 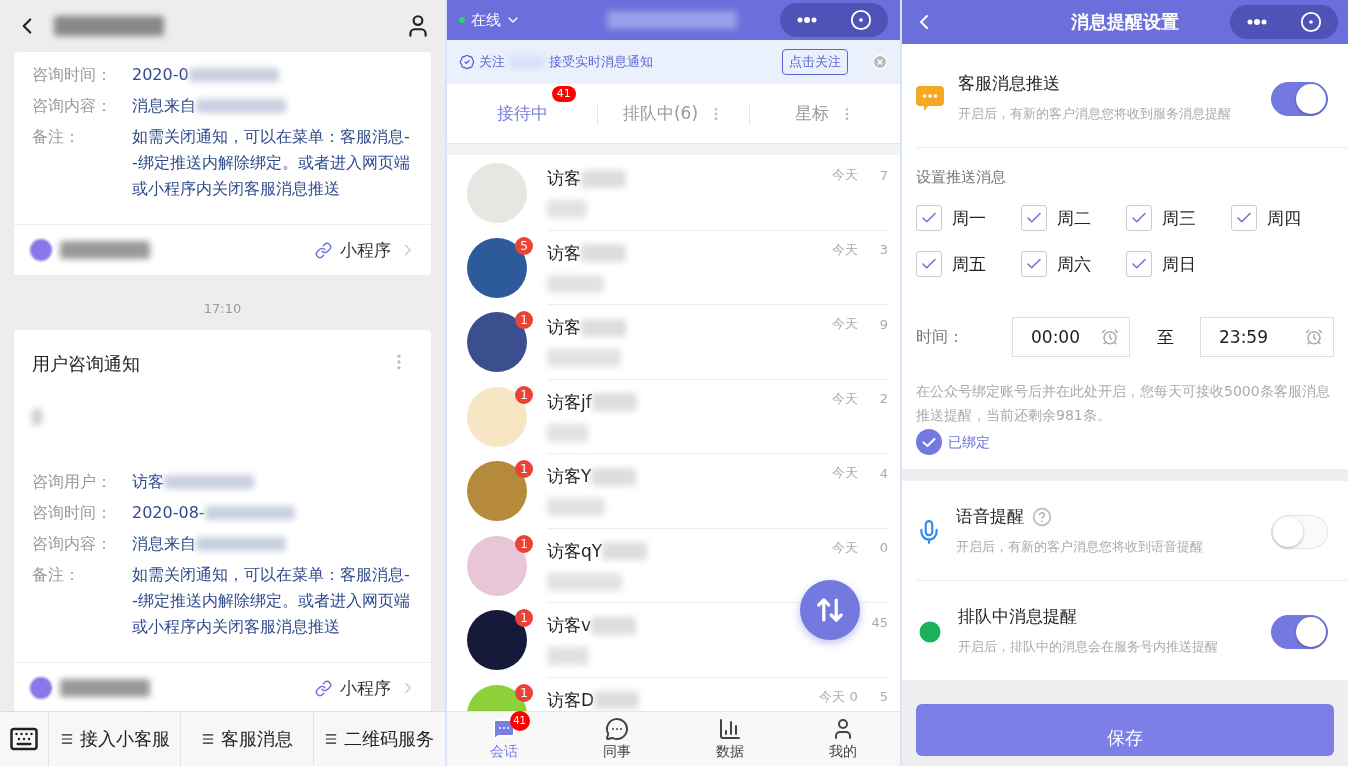 I want to click on setting-title: 语音提醒, so click(x=990, y=516).